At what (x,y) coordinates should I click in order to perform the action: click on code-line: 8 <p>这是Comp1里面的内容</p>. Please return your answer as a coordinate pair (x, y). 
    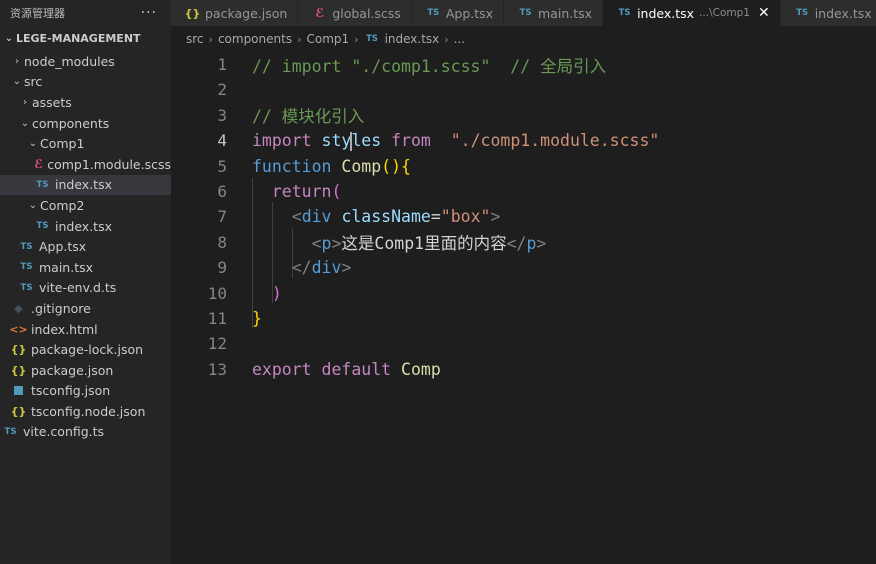
    Looking at the image, I should click on (523, 242).